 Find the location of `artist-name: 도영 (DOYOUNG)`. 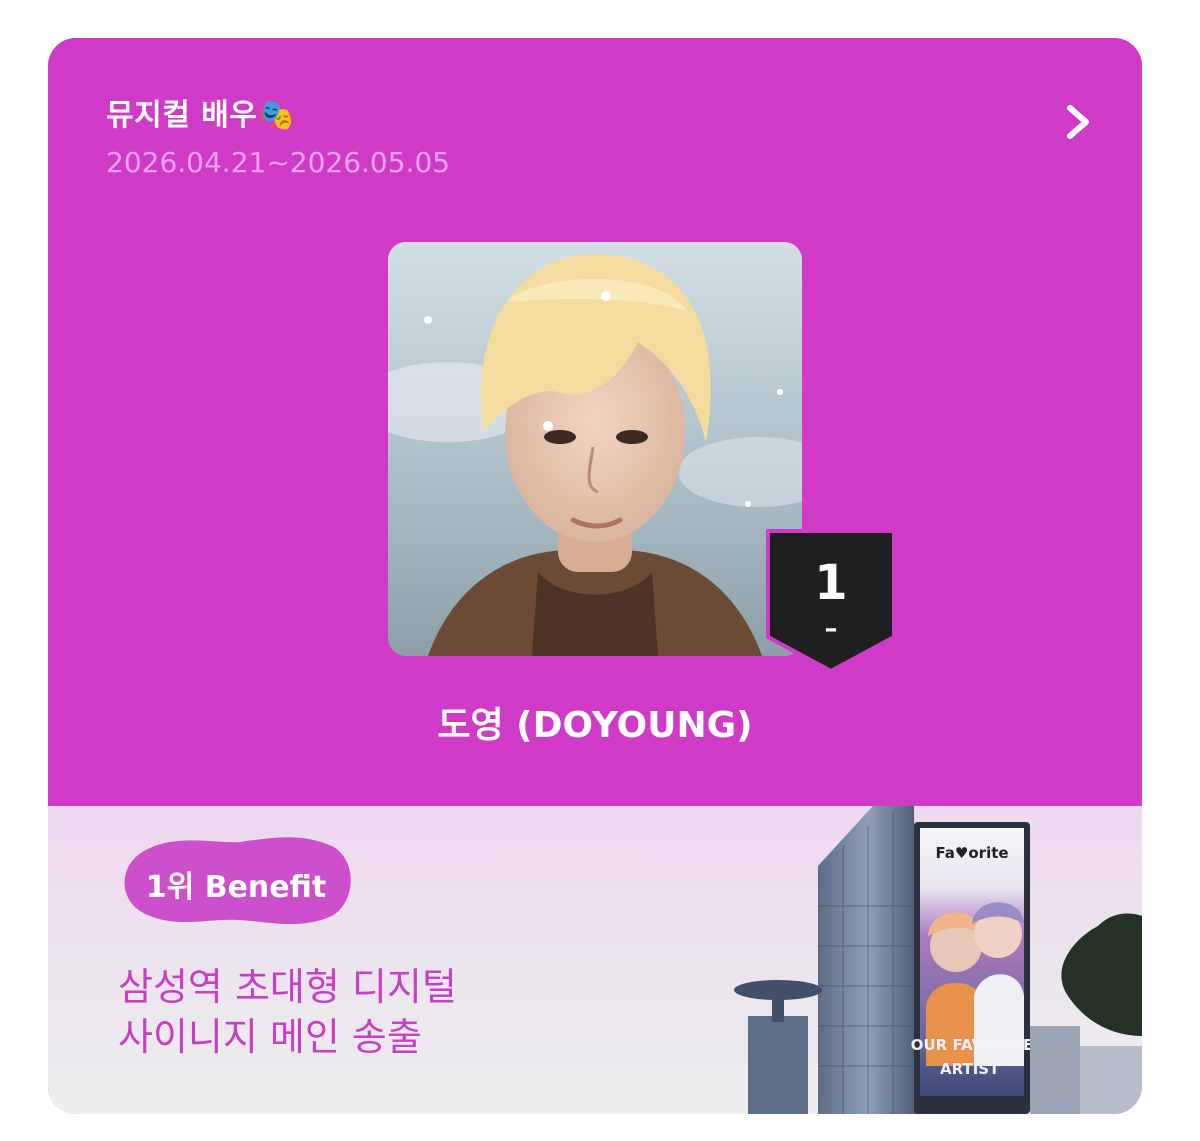

artist-name: 도영 (DOYOUNG) is located at coordinates (595, 725).